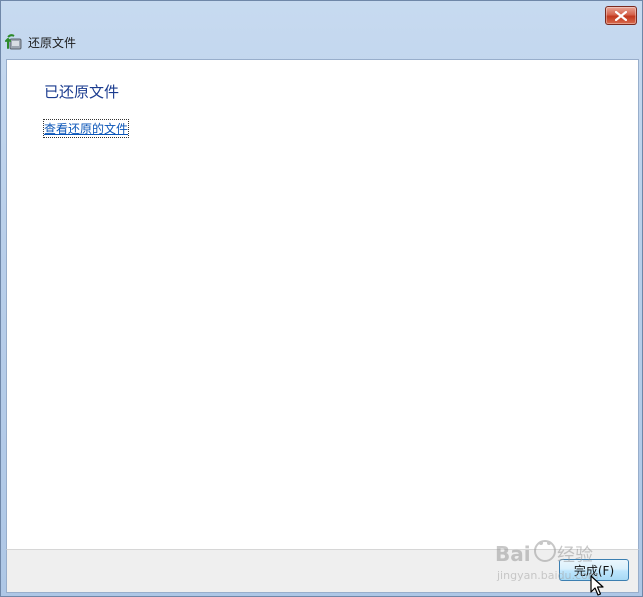 Image resolution: width=643 pixels, height=597 pixels. I want to click on restore-files-icon, so click(13, 42).